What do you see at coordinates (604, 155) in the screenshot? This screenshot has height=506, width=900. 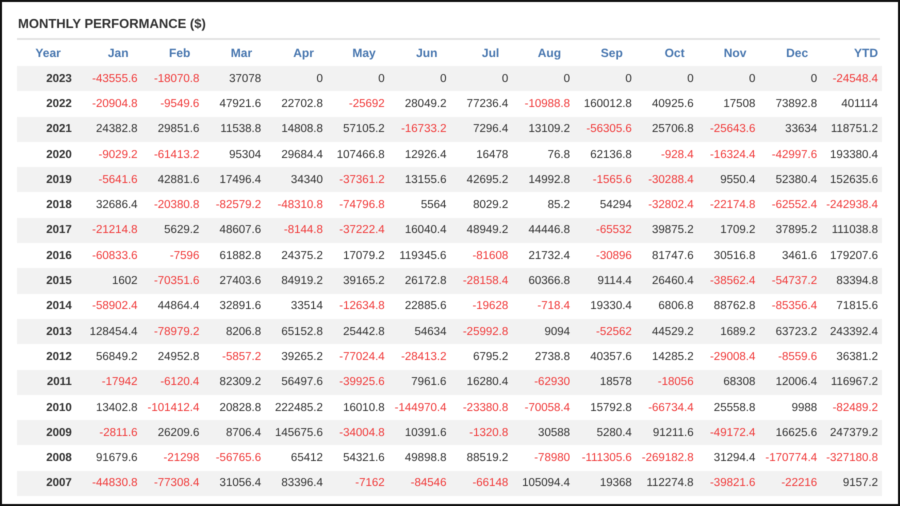 I see `table-cell: 62136.8` at bounding box center [604, 155].